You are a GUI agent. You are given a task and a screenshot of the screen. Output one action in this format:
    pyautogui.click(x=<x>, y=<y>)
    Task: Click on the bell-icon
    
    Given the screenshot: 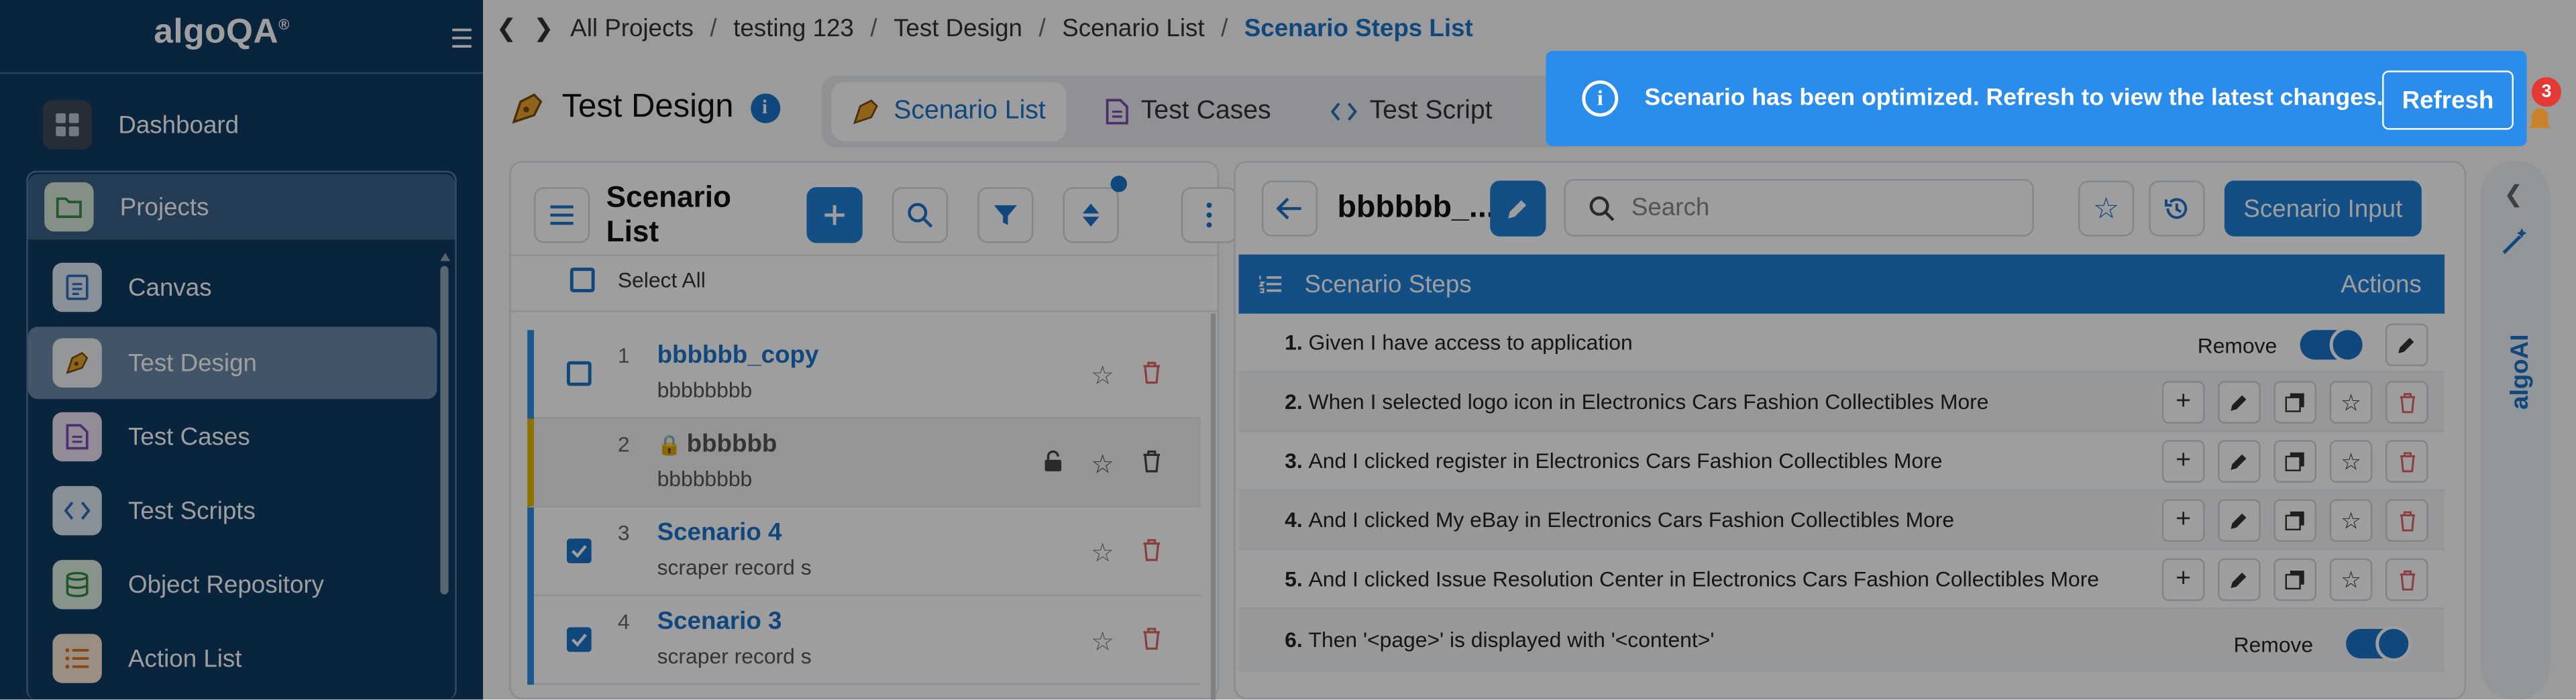 What is the action you would take?
    pyautogui.click(x=2540, y=118)
    